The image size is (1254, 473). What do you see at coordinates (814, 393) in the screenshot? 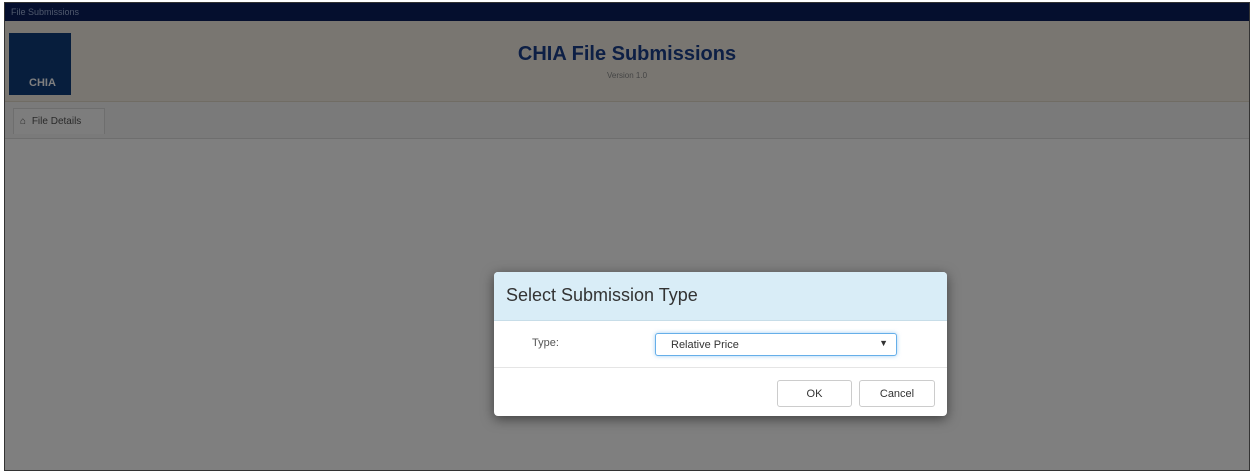
I see `ok-button: OK` at bounding box center [814, 393].